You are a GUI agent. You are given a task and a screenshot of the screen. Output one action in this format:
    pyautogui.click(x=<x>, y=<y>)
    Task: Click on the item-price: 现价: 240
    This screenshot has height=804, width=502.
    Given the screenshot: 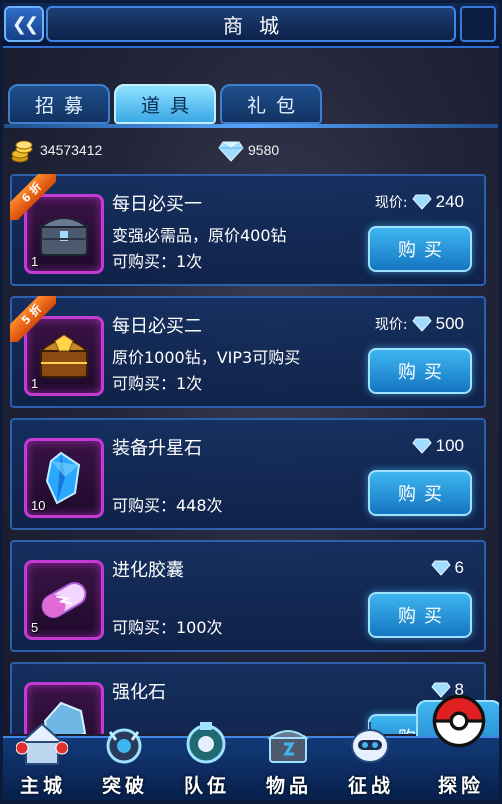 What is the action you would take?
    pyautogui.click(x=419, y=202)
    